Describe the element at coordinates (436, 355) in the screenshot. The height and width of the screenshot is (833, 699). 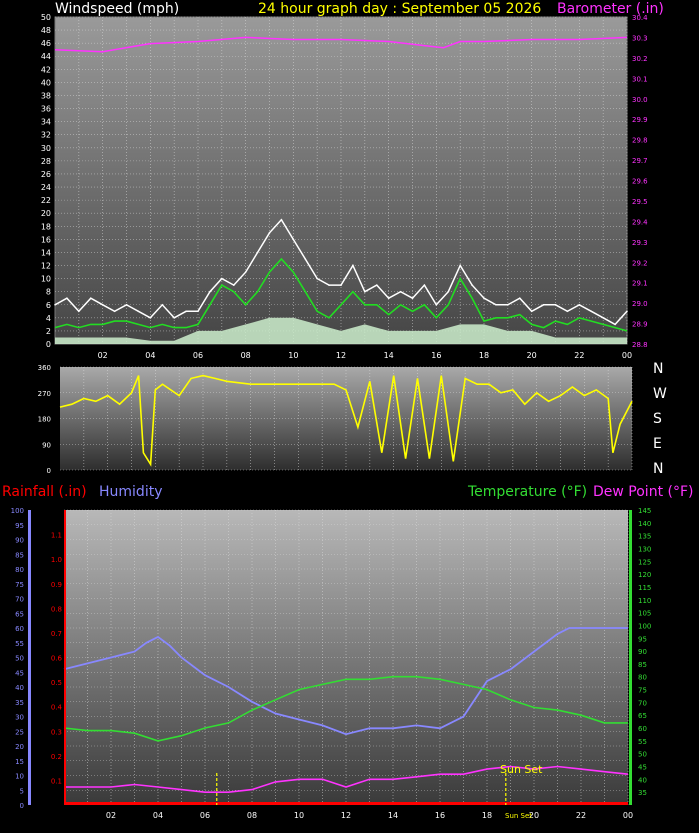
I see `wind-x-tick-label: 16` at that location.